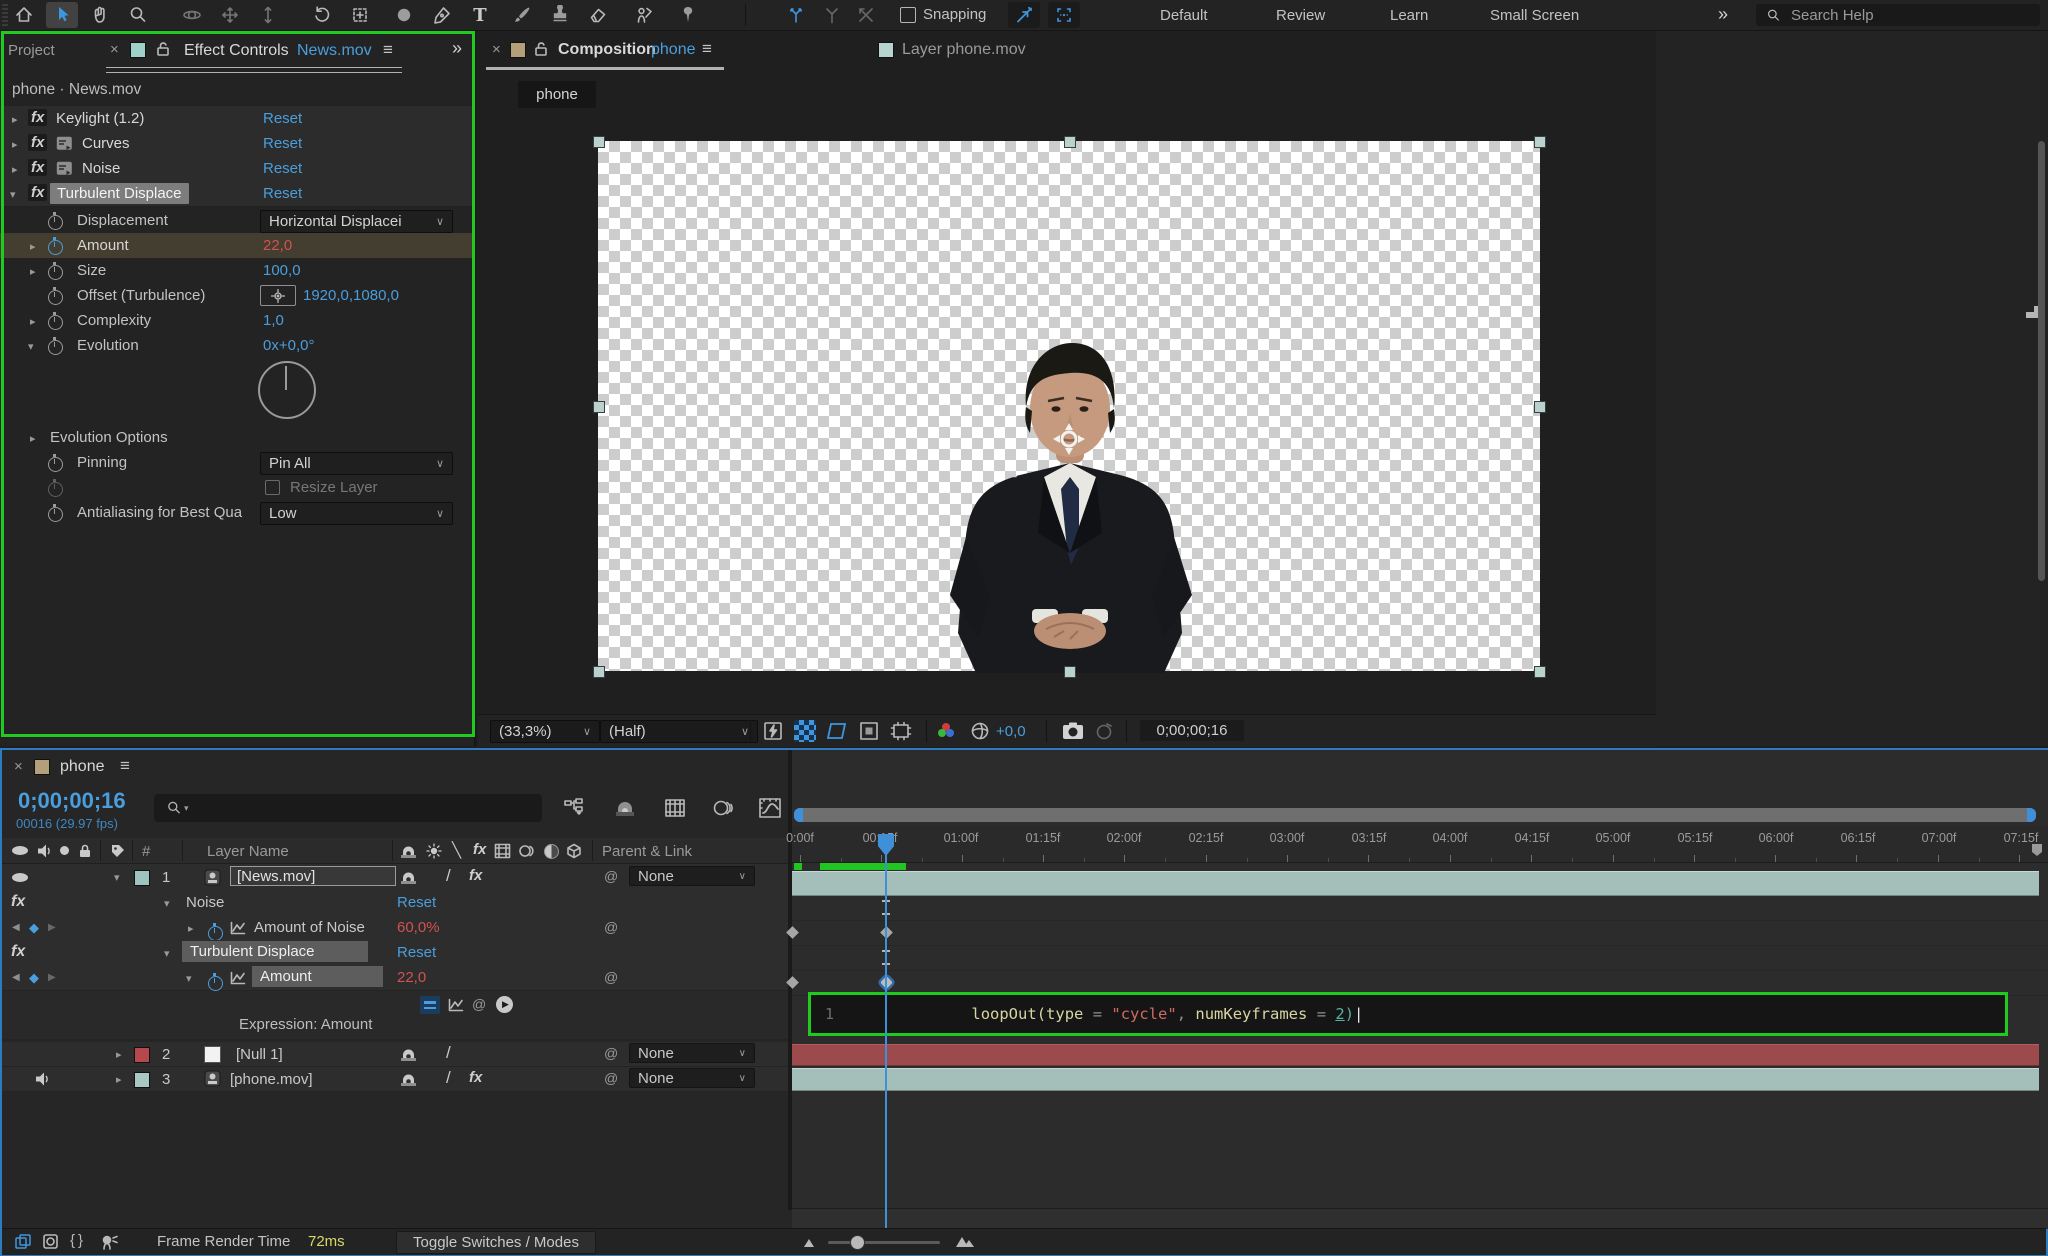 The width and height of the screenshot is (2048, 1256). Describe the element at coordinates (1415, 1079) in the screenshot. I see `layer-bar-phone` at that location.